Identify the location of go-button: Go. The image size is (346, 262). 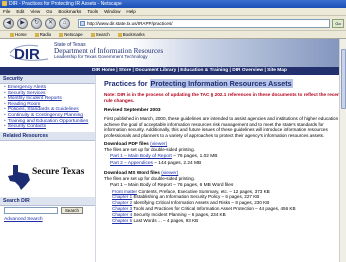
(338, 23).